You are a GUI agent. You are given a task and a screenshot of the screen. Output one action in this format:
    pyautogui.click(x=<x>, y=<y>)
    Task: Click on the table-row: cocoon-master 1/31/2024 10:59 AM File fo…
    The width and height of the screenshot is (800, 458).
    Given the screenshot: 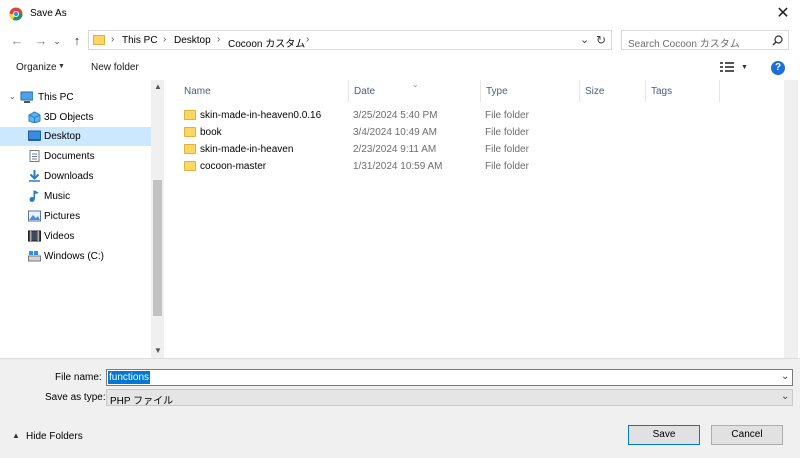 What is the action you would take?
    pyautogui.click(x=444, y=166)
    